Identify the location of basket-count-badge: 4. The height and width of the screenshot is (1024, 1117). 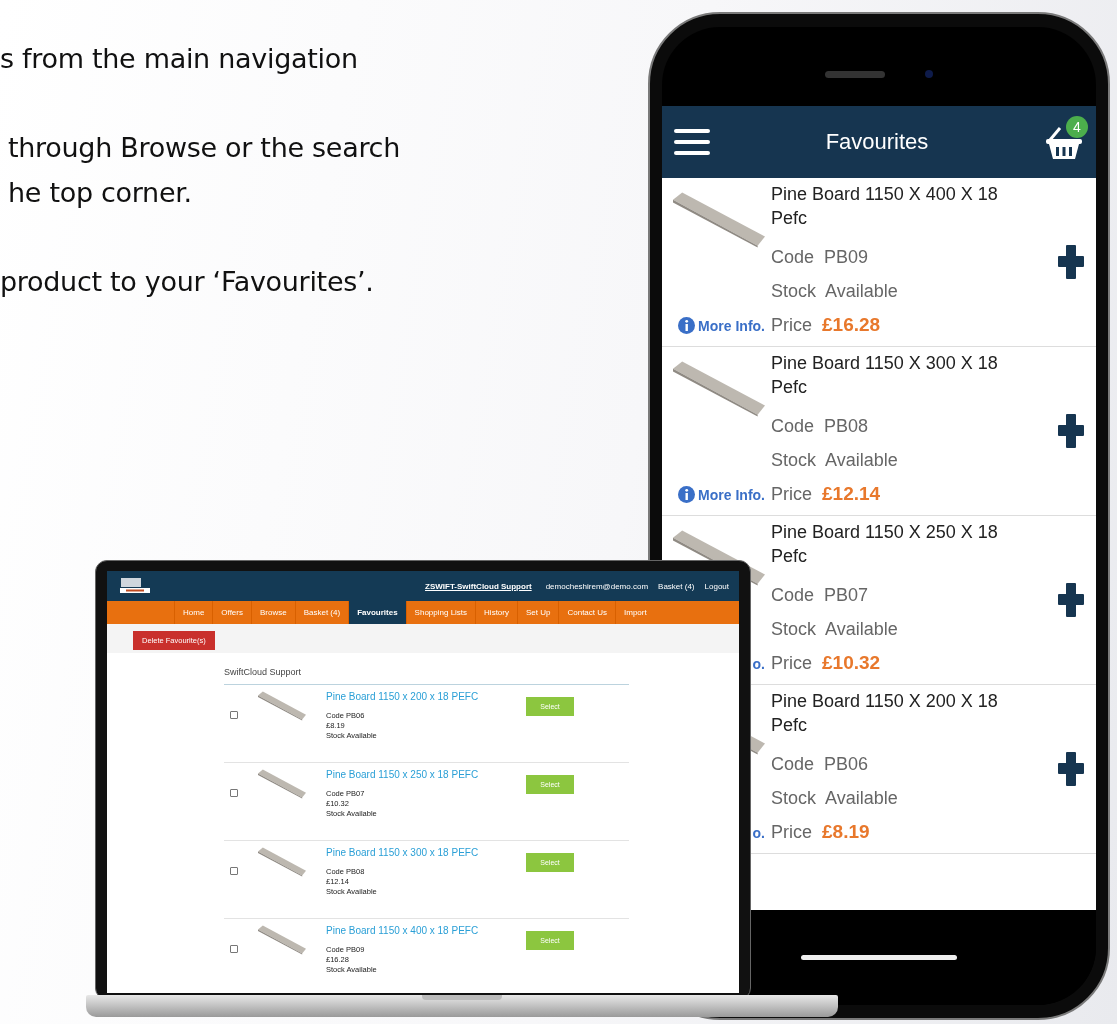
(1077, 127).